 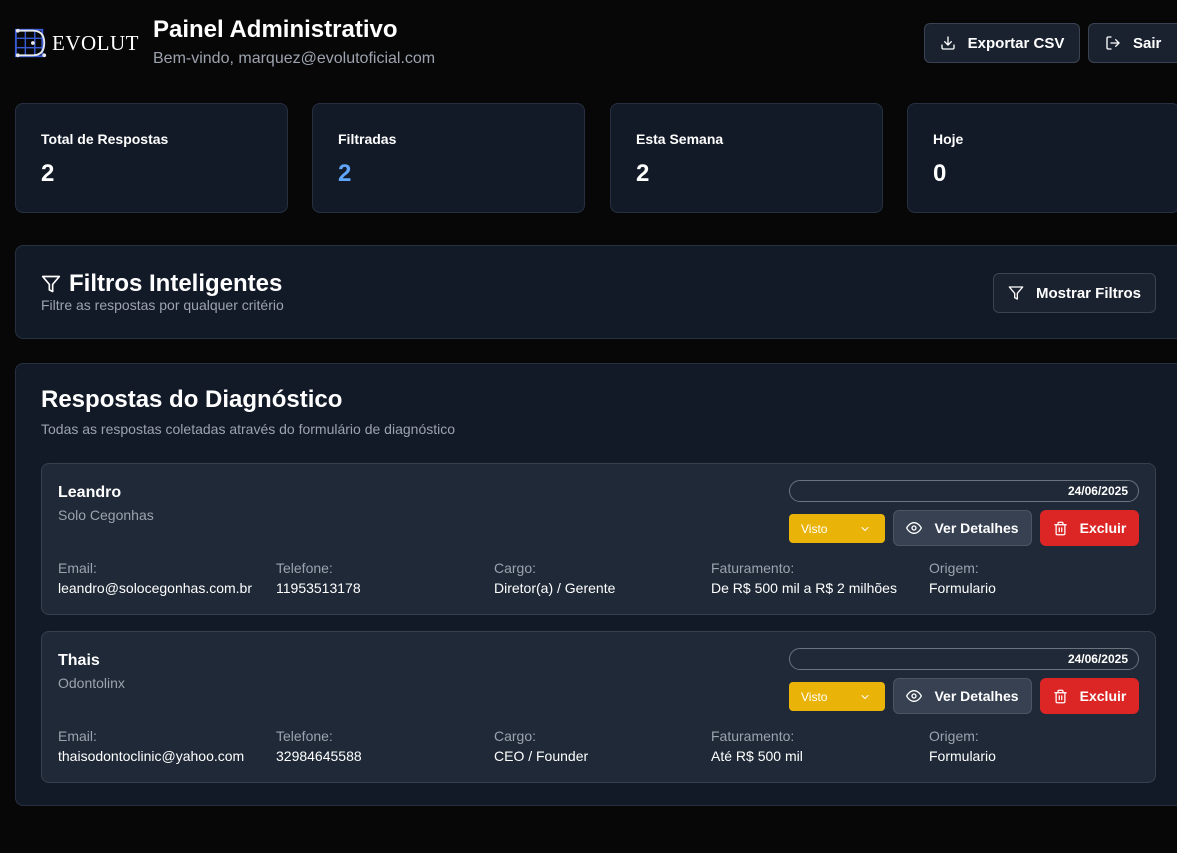 I want to click on stat-card-filtered: Filtradas 2, so click(x=448, y=158).